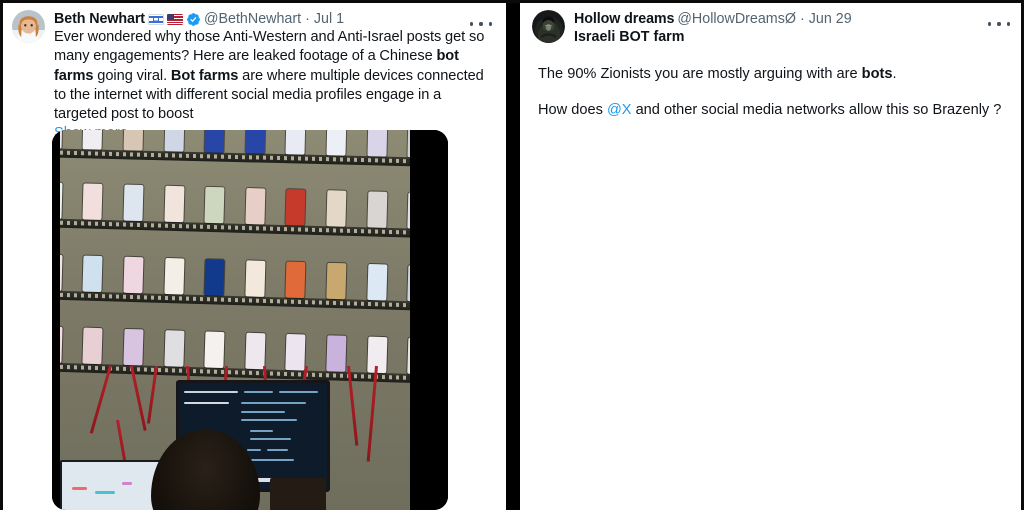 The height and width of the screenshot is (510, 1024). Describe the element at coordinates (512, 1) in the screenshot. I see `frame-edge-top` at that location.